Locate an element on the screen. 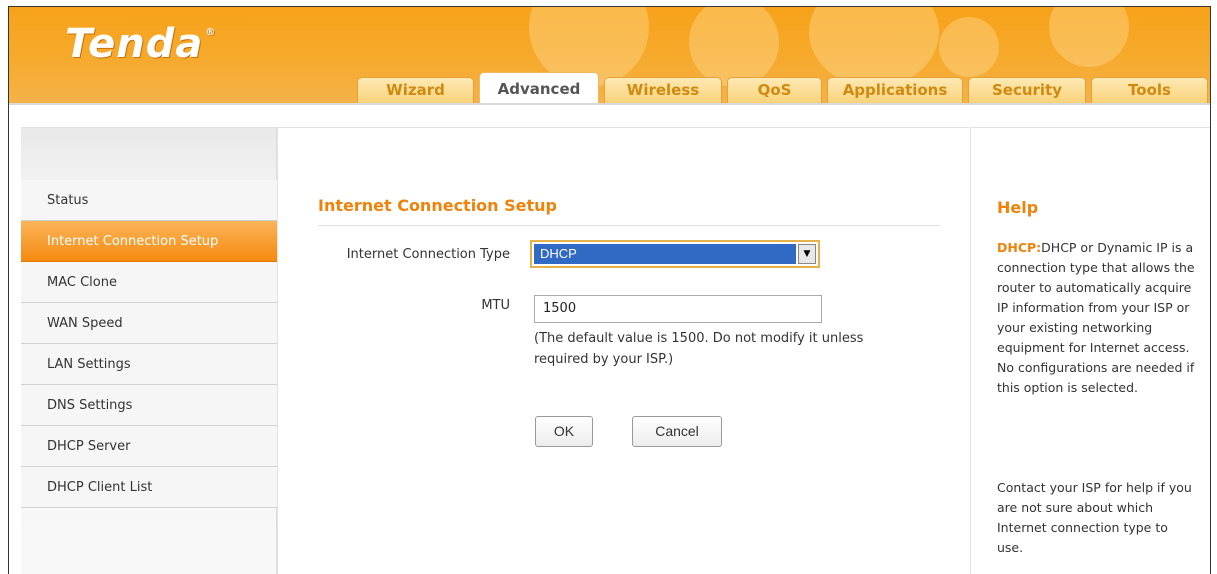 This screenshot has height=574, width=1217. tab-wizard: Wizard is located at coordinates (415, 90).